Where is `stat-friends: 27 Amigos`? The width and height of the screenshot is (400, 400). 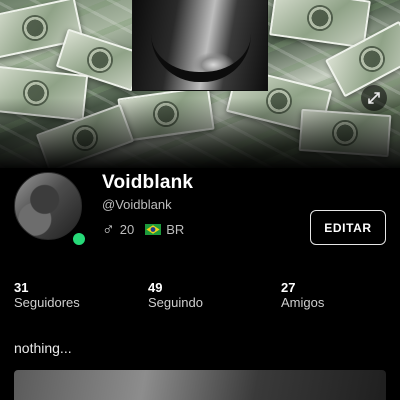 stat-friends: 27 Amigos is located at coordinates (302, 296).